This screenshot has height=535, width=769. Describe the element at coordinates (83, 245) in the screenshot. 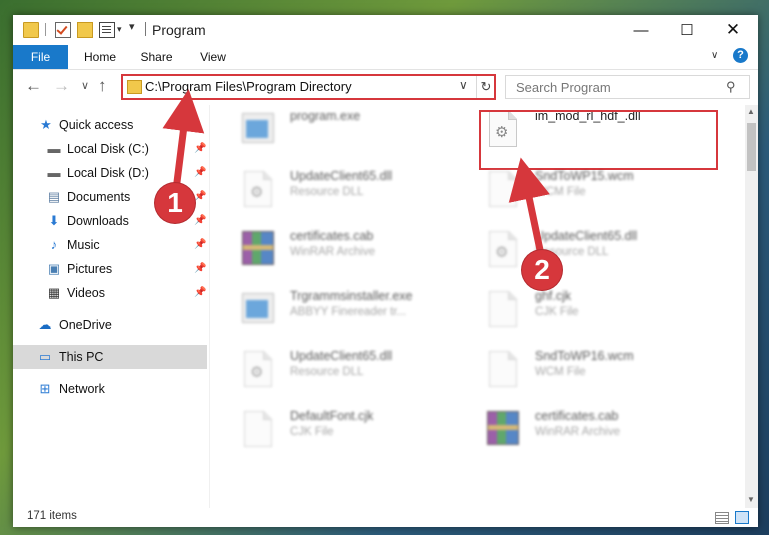

I see `sidebar-item-label: Music` at that location.